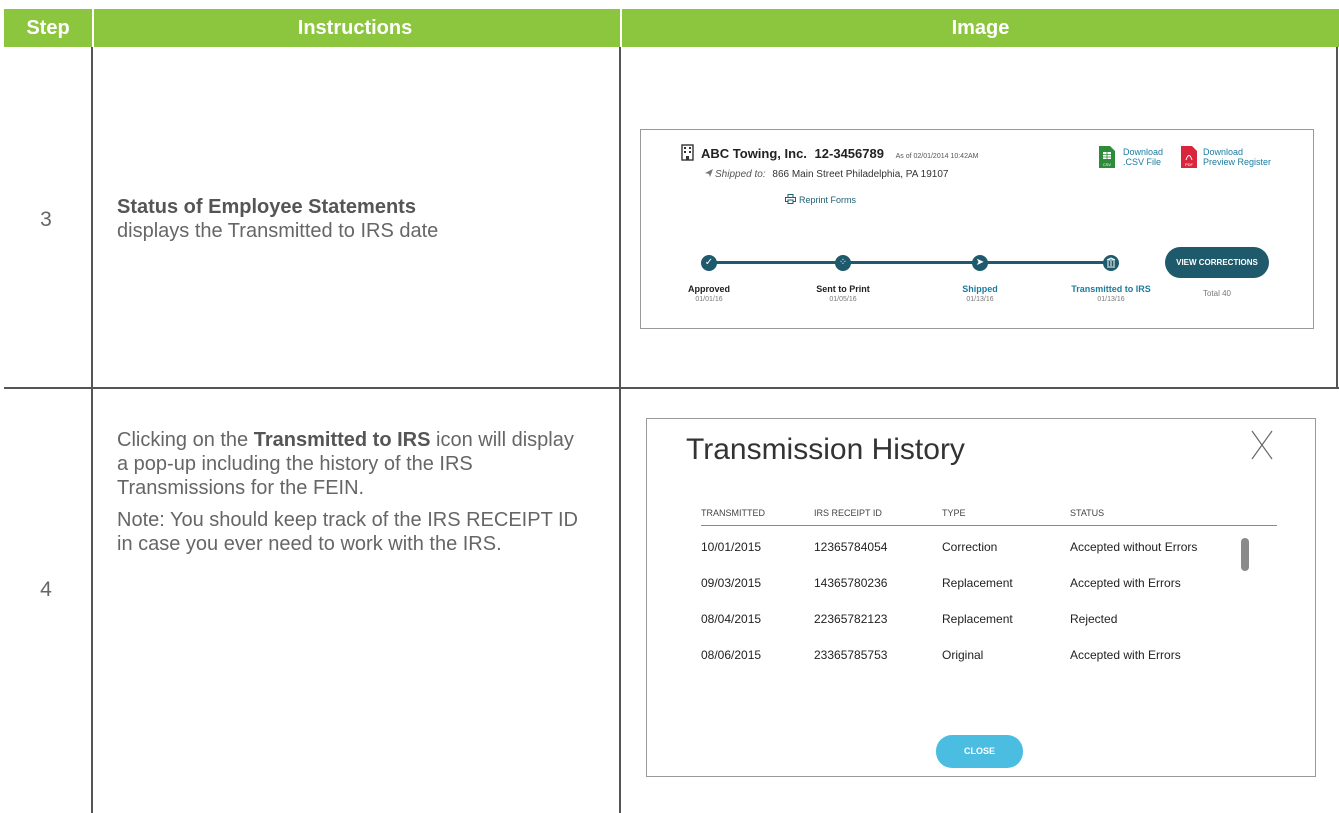  What do you see at coordinates (937, 156) in the screenshot?
I see `as-of-date: As of 02/01/2014 10:42AM` at bounding box center [937, 156].